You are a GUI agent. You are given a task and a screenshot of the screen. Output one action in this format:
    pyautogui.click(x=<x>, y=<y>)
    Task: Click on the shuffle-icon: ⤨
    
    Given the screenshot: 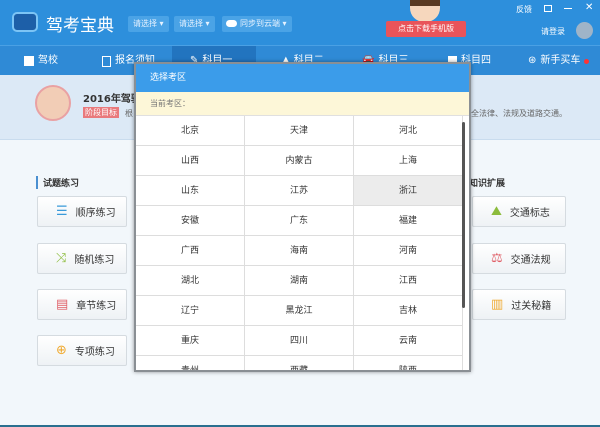 What is the action you would take?
    pyautogui.click(x=61, y=258)
    